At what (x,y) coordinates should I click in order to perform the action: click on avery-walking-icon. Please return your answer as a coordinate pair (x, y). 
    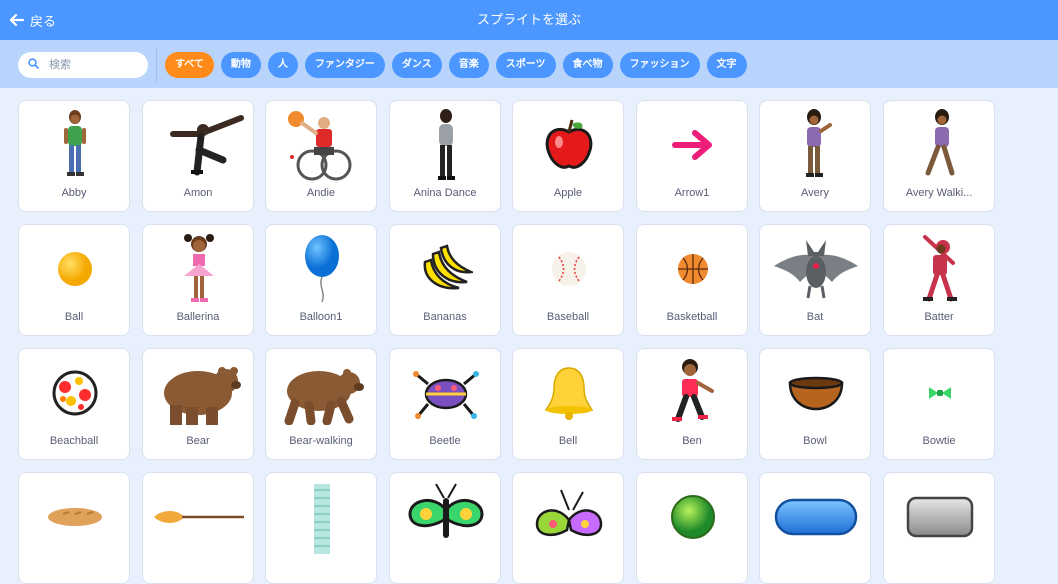
    Looking at the image, I should click on (940, 145).